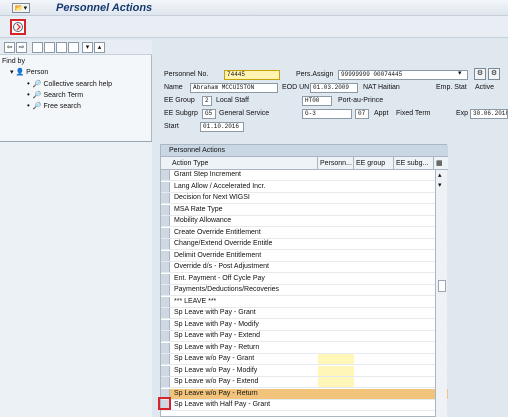 The image size is (508, 417). What do you see at coordinates (217, 347) in the screenshot?
I see `action-type-cell: Sp Leave with Pay - Return` at bounding box center [217, 347].